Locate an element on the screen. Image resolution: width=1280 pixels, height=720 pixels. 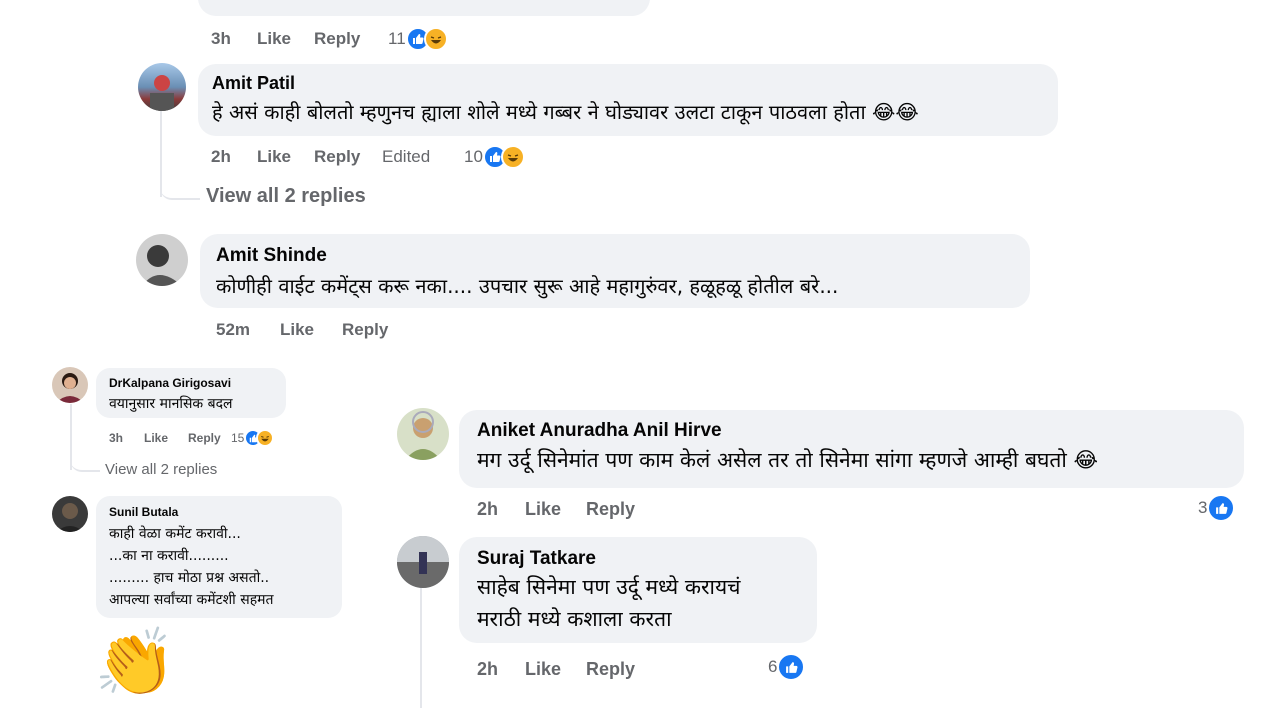
reaction-count: 15 is located at coordinates (238, 438).